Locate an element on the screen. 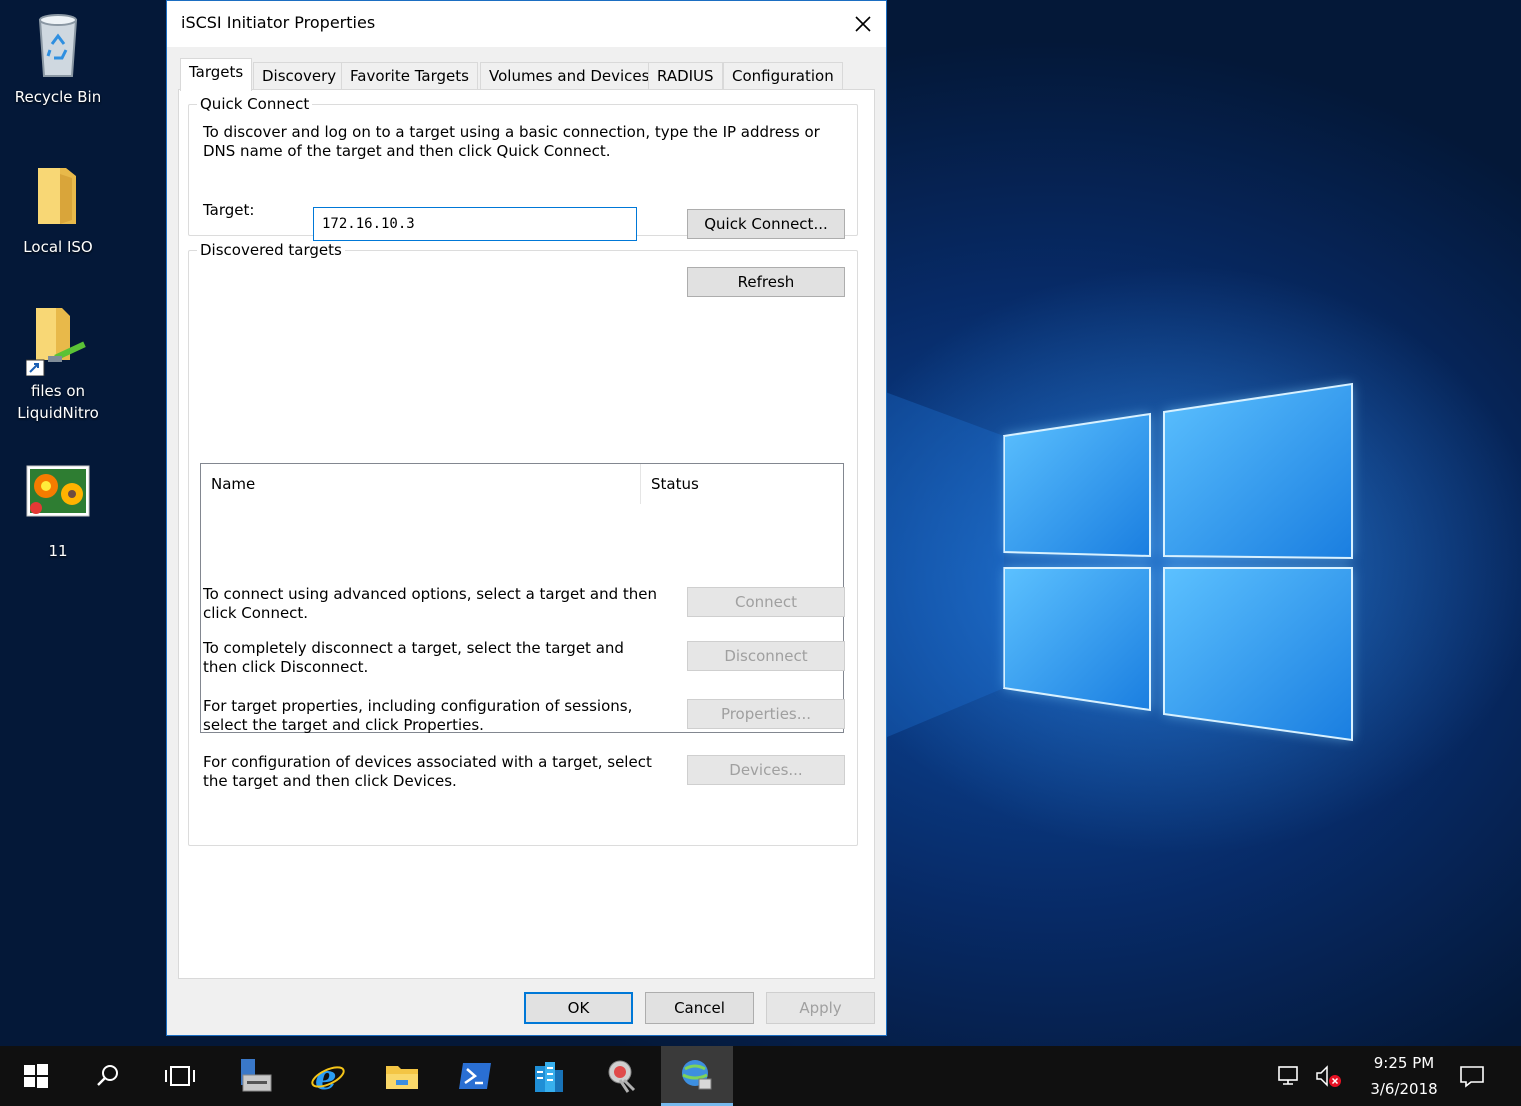 This screenshot has width=1521, height=1106. start-button is located at coordinates (36, 1076).